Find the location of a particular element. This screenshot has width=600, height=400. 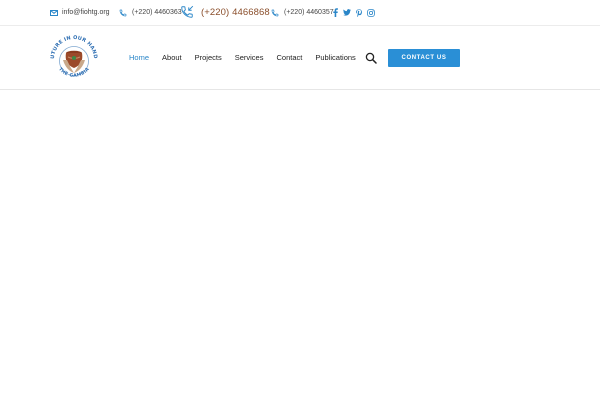

instagram-icon is located at coordinates (371, 13).